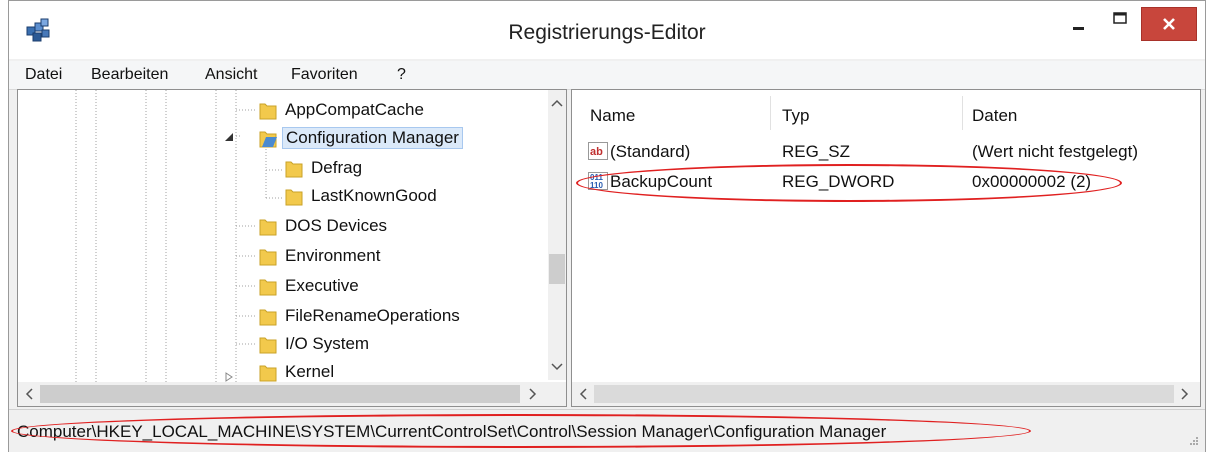 The height and width of the screenshot is (452, 1212). What do you see at coordinates (1055, 151) in the screenshot?
I see `value-data: (Wert nicht festgelegt)` at bounding box center [1055, 151].